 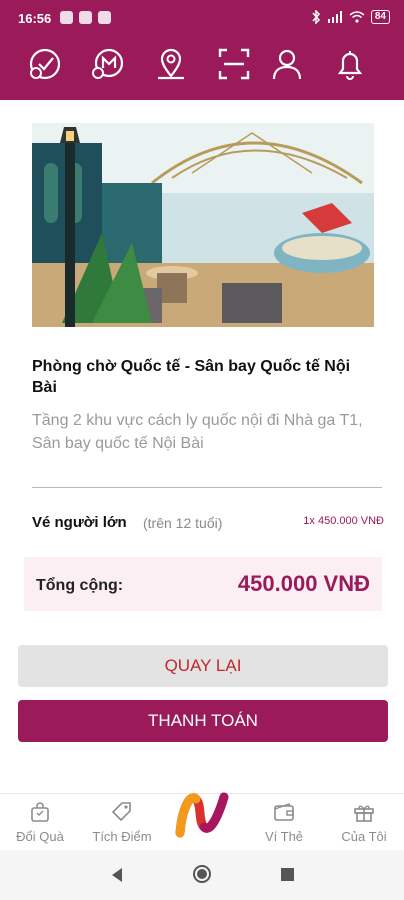 I want to click on top-action-bar, so click(x=202, y=66).